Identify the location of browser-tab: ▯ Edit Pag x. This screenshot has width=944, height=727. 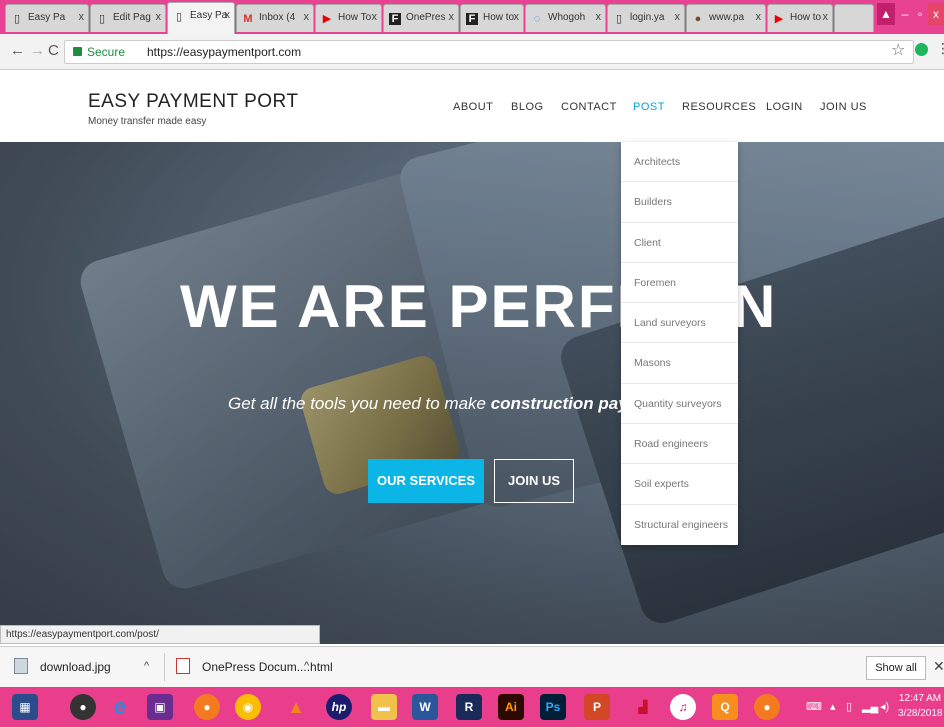
(128, 18).